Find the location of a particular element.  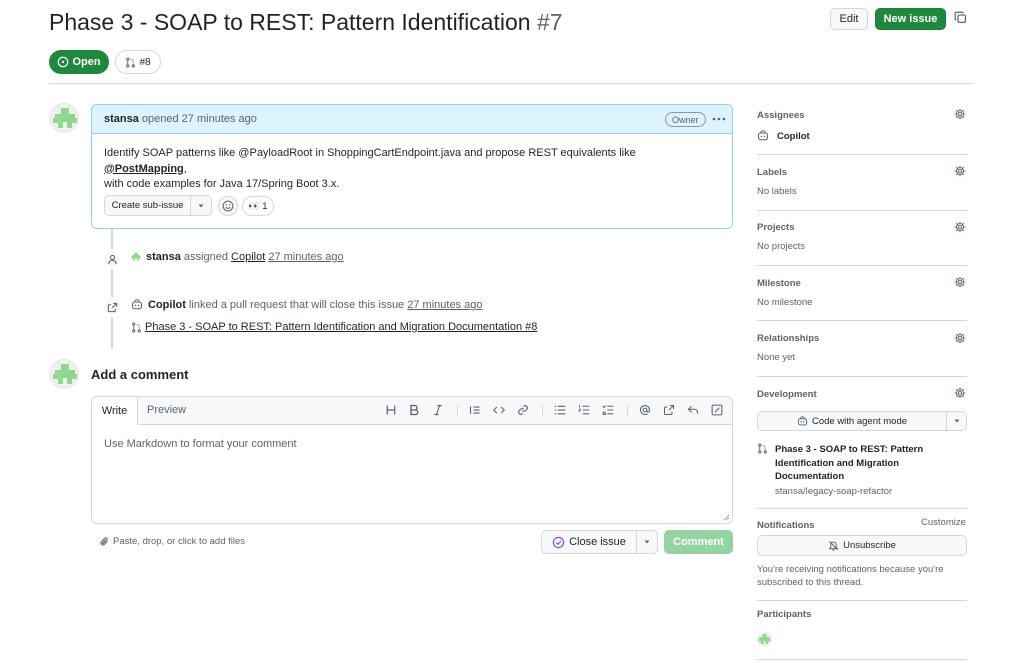

smiley-icon is located at coordinates (228, 206).